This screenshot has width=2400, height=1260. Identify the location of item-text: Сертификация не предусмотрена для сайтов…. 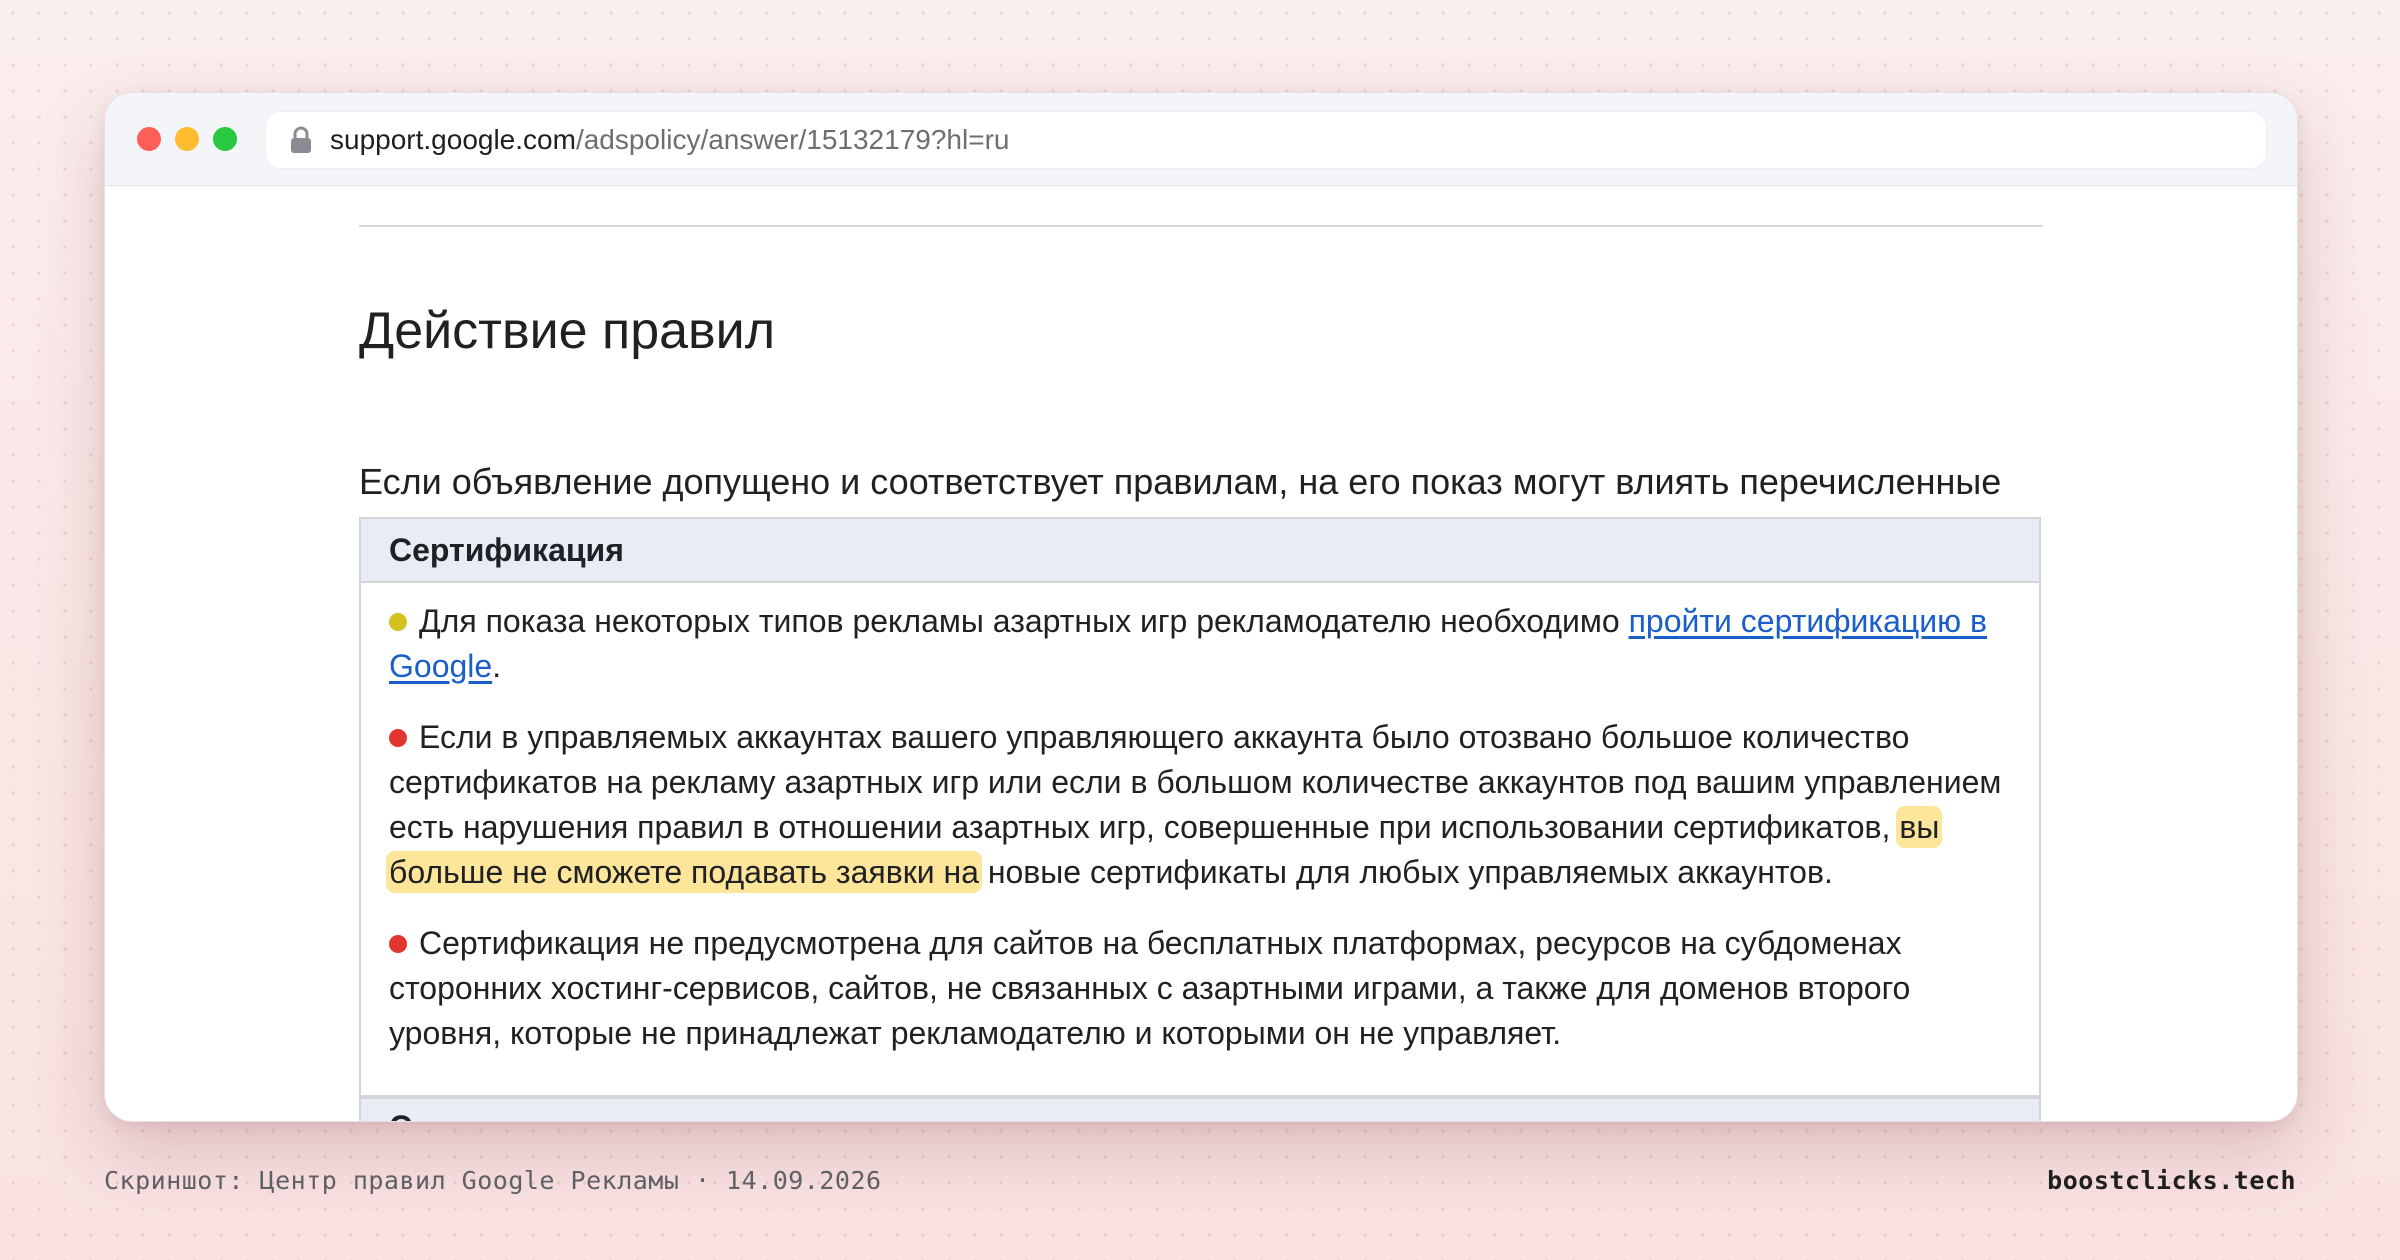
(1150, 988).